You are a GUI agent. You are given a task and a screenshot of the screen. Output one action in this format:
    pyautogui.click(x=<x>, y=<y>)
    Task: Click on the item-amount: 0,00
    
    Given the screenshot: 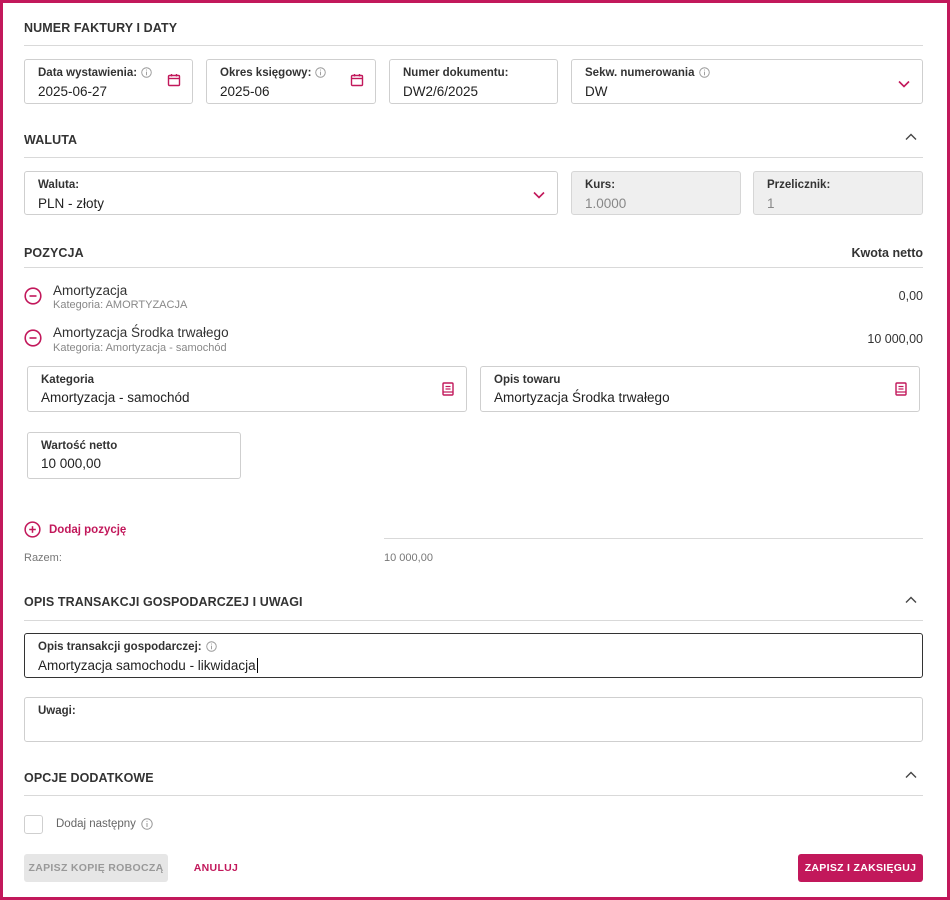 What is the action you would take?
    pyautogui.click(x=910, y=296)
    